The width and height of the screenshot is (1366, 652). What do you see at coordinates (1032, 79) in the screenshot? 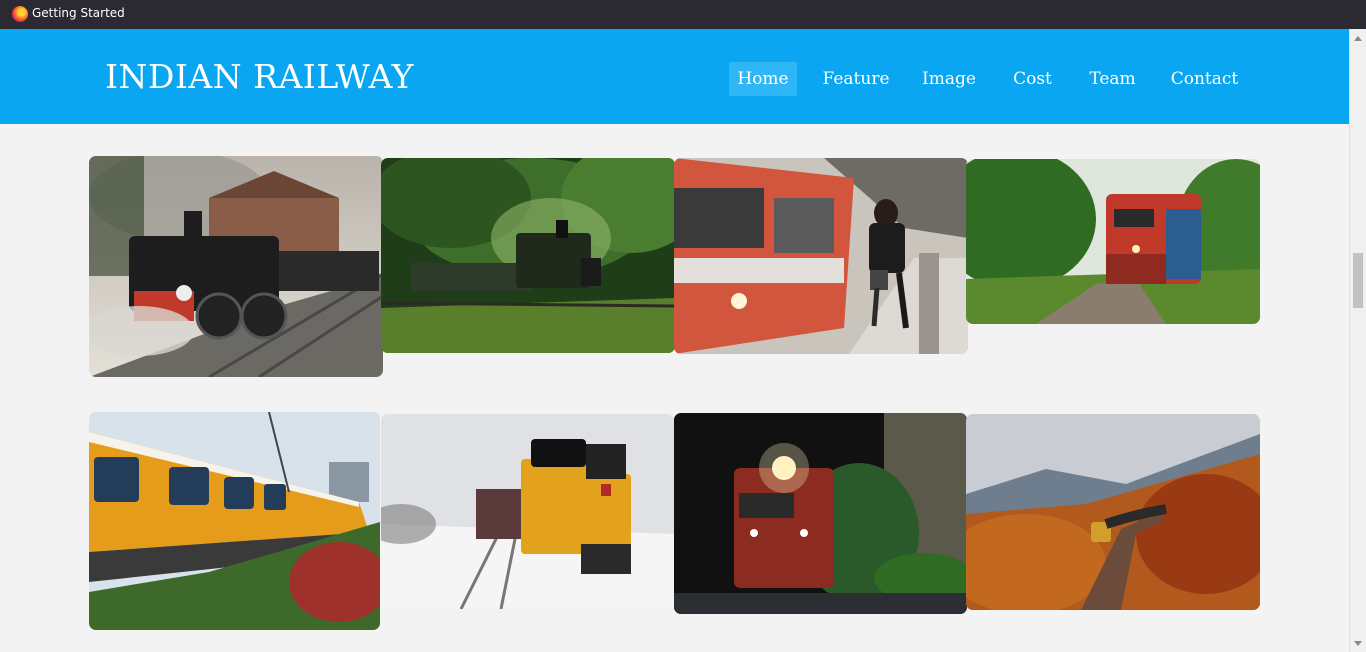
I see `nav-cost: Cost` at bounding box center [1032, 79].